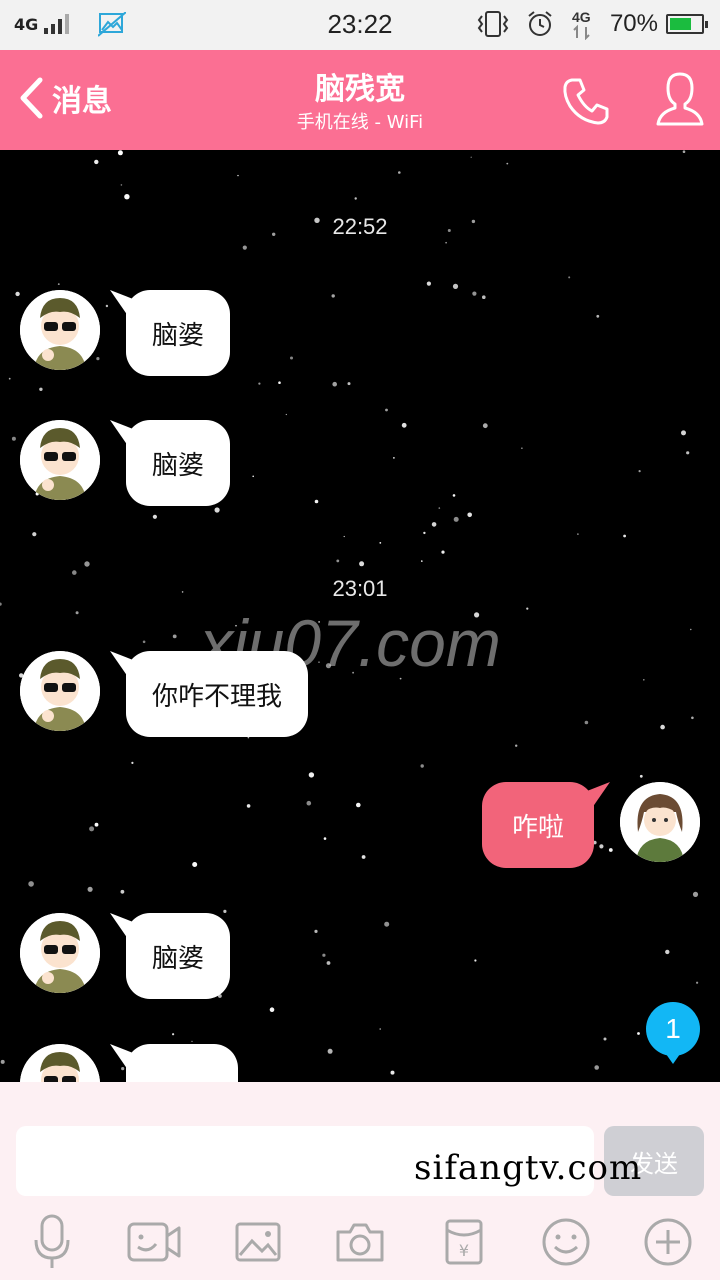  I want to click on red-packet-button: ¥, so click(464, 1242).